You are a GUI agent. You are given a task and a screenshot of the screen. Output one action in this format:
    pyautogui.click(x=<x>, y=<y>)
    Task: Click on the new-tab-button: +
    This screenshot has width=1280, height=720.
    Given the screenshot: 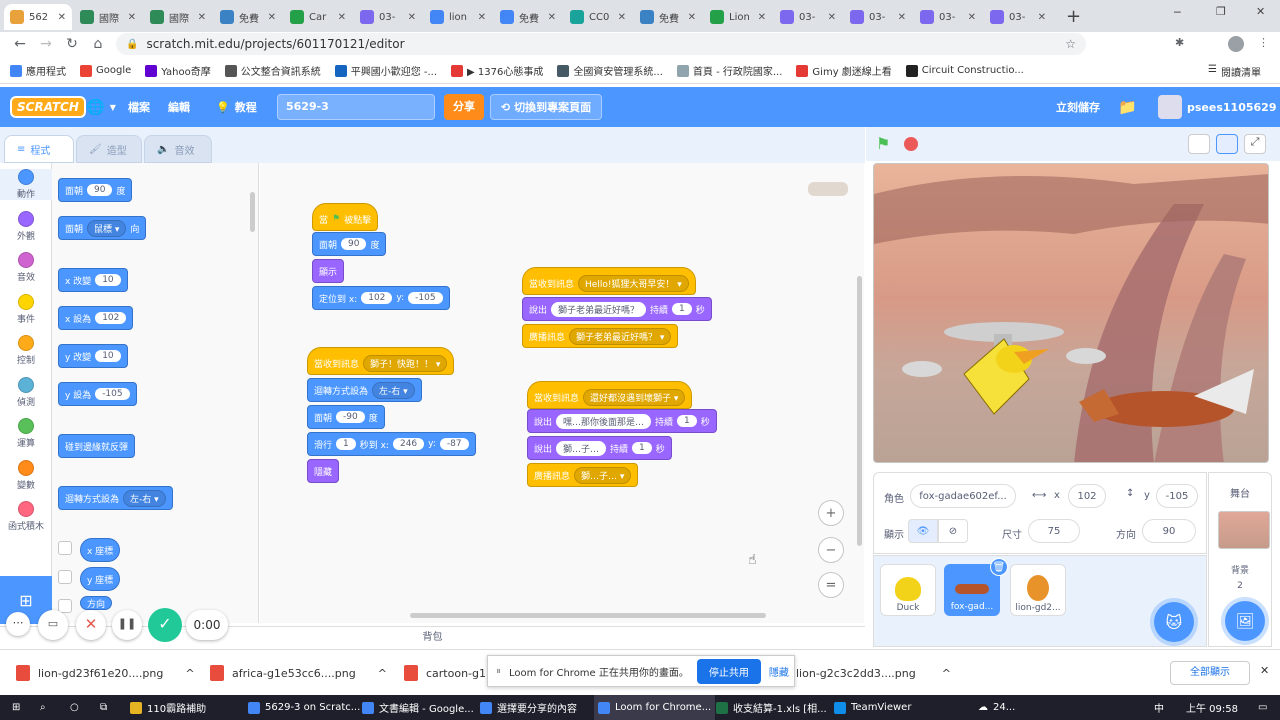 What is the action you would take?
    pyautogui.click(x=1073, y=16)
    